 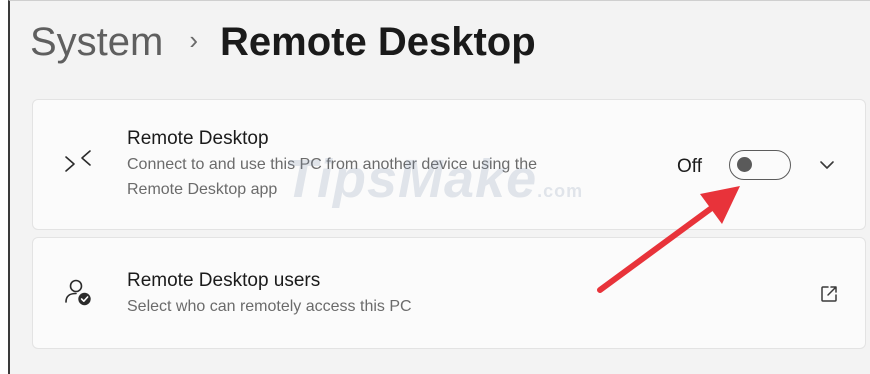 What do you see at coordinates (760, 165) in the screenshot?
I see `remote-desktop-toggle` at bounding box center [760, 165].